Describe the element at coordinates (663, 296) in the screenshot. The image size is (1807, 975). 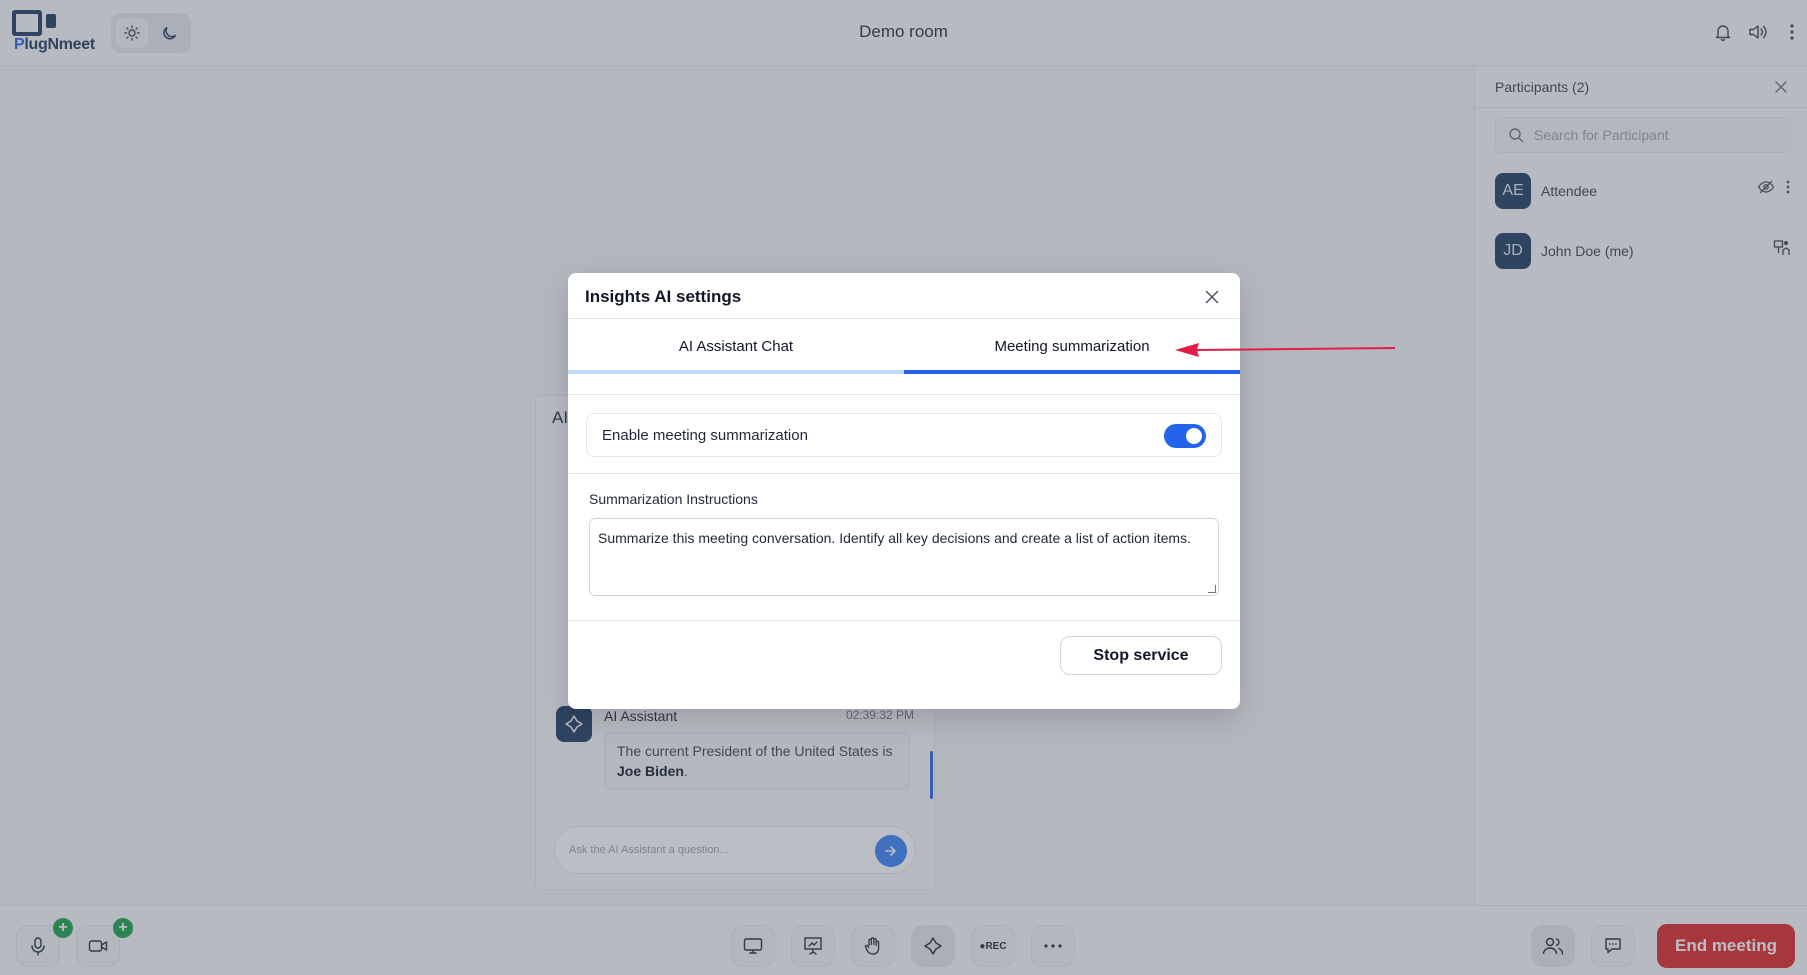
I see `modal-title: Insights AI settings` at that location.